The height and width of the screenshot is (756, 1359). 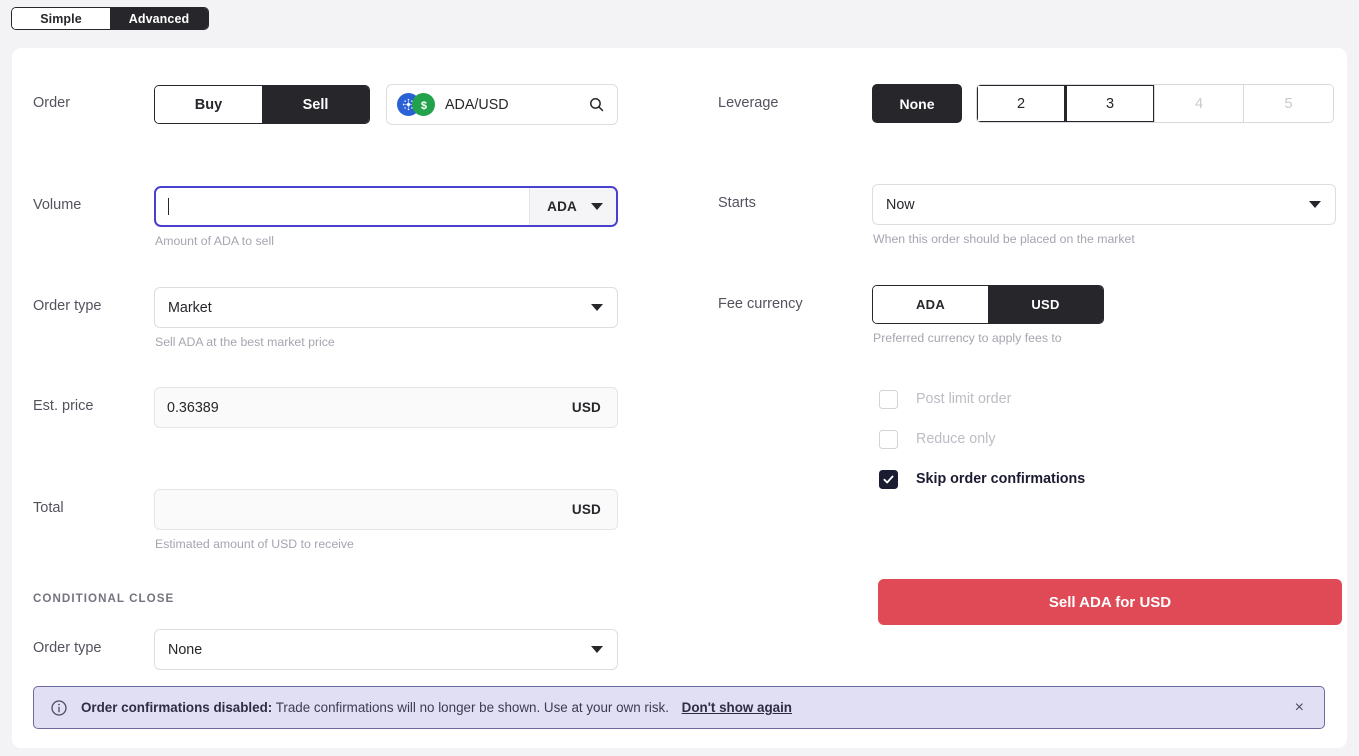 What do you see at coordinates (190, 307) in the screenshot?
I see `order-type-value: Market` at bounding box center [190, 307].